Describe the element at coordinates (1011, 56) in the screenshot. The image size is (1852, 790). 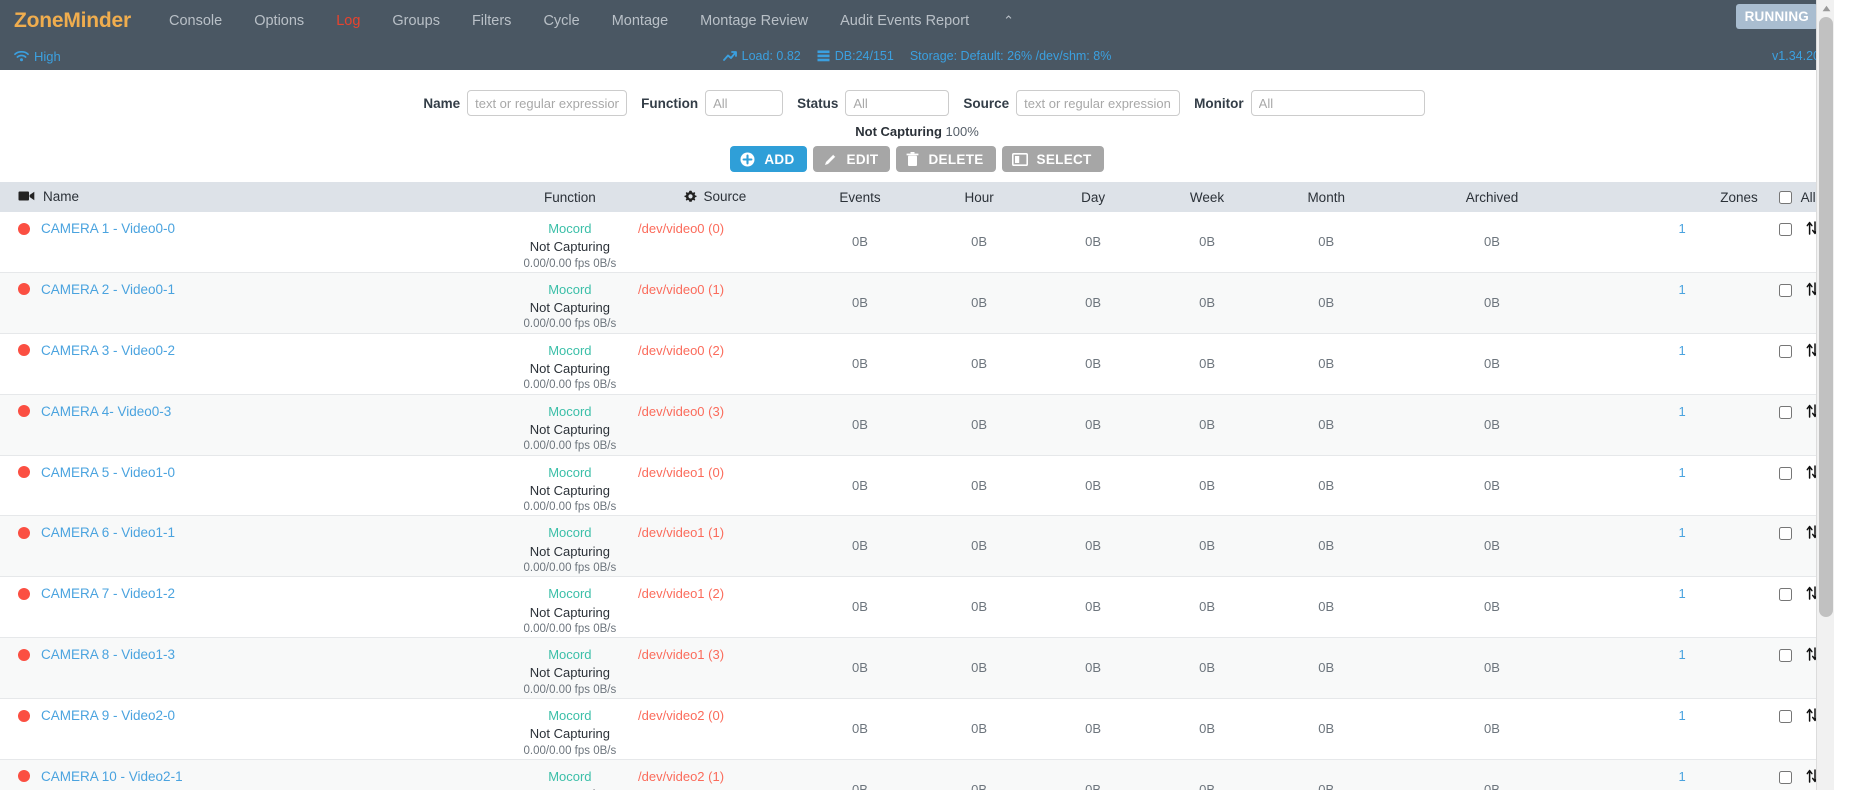
I see `storage-indicator: Storage: Default: 26% /dev/shm: 8%` at that location.